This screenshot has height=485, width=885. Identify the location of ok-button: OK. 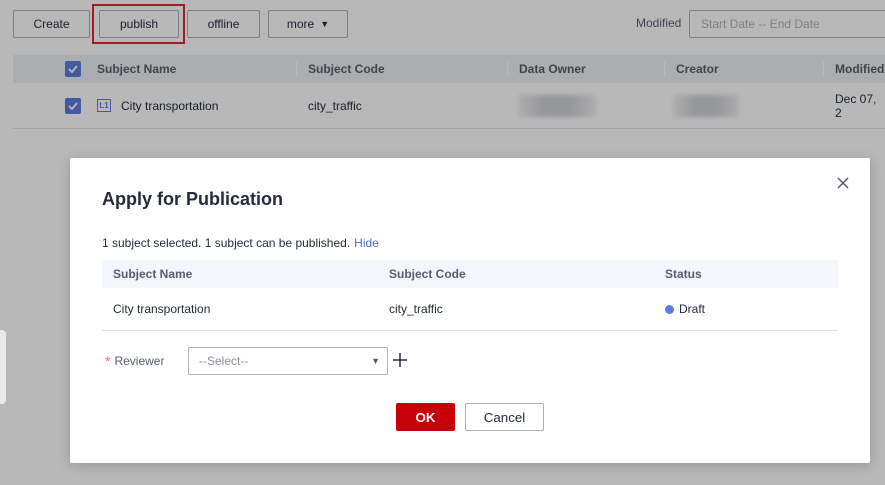
(425, 417).